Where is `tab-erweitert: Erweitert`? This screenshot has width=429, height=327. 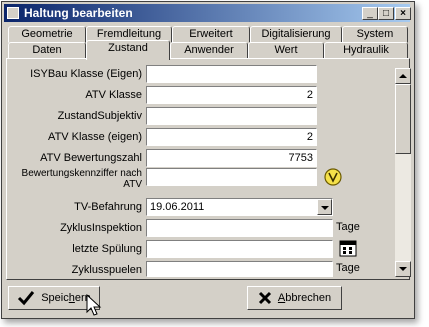 tab-erweitert: Erweitert is located at coordinates (211, 34).